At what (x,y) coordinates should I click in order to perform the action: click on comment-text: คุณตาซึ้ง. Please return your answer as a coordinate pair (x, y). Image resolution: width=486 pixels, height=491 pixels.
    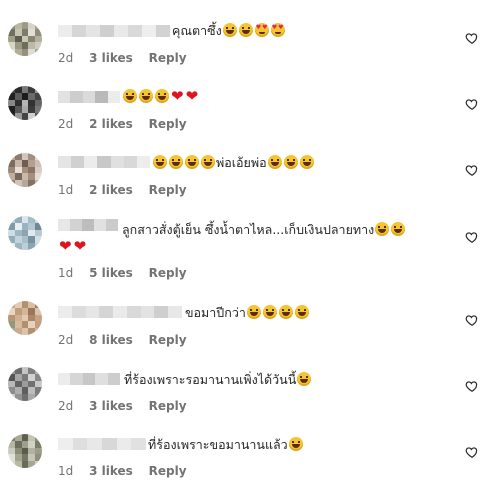
    Looking at the image, I should click on (229, 31).